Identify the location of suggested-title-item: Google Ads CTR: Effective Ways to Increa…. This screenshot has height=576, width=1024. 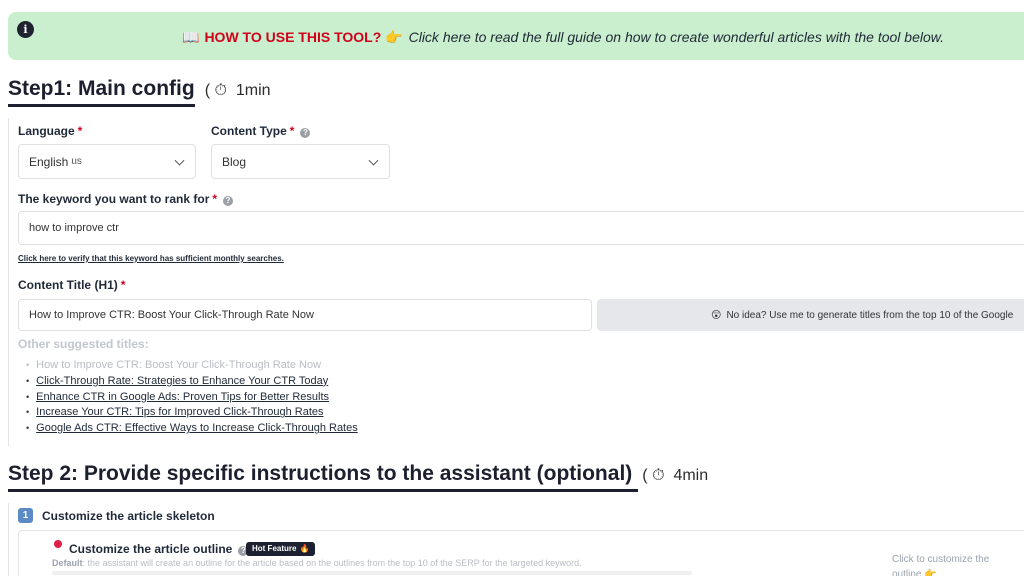
(192, 429).